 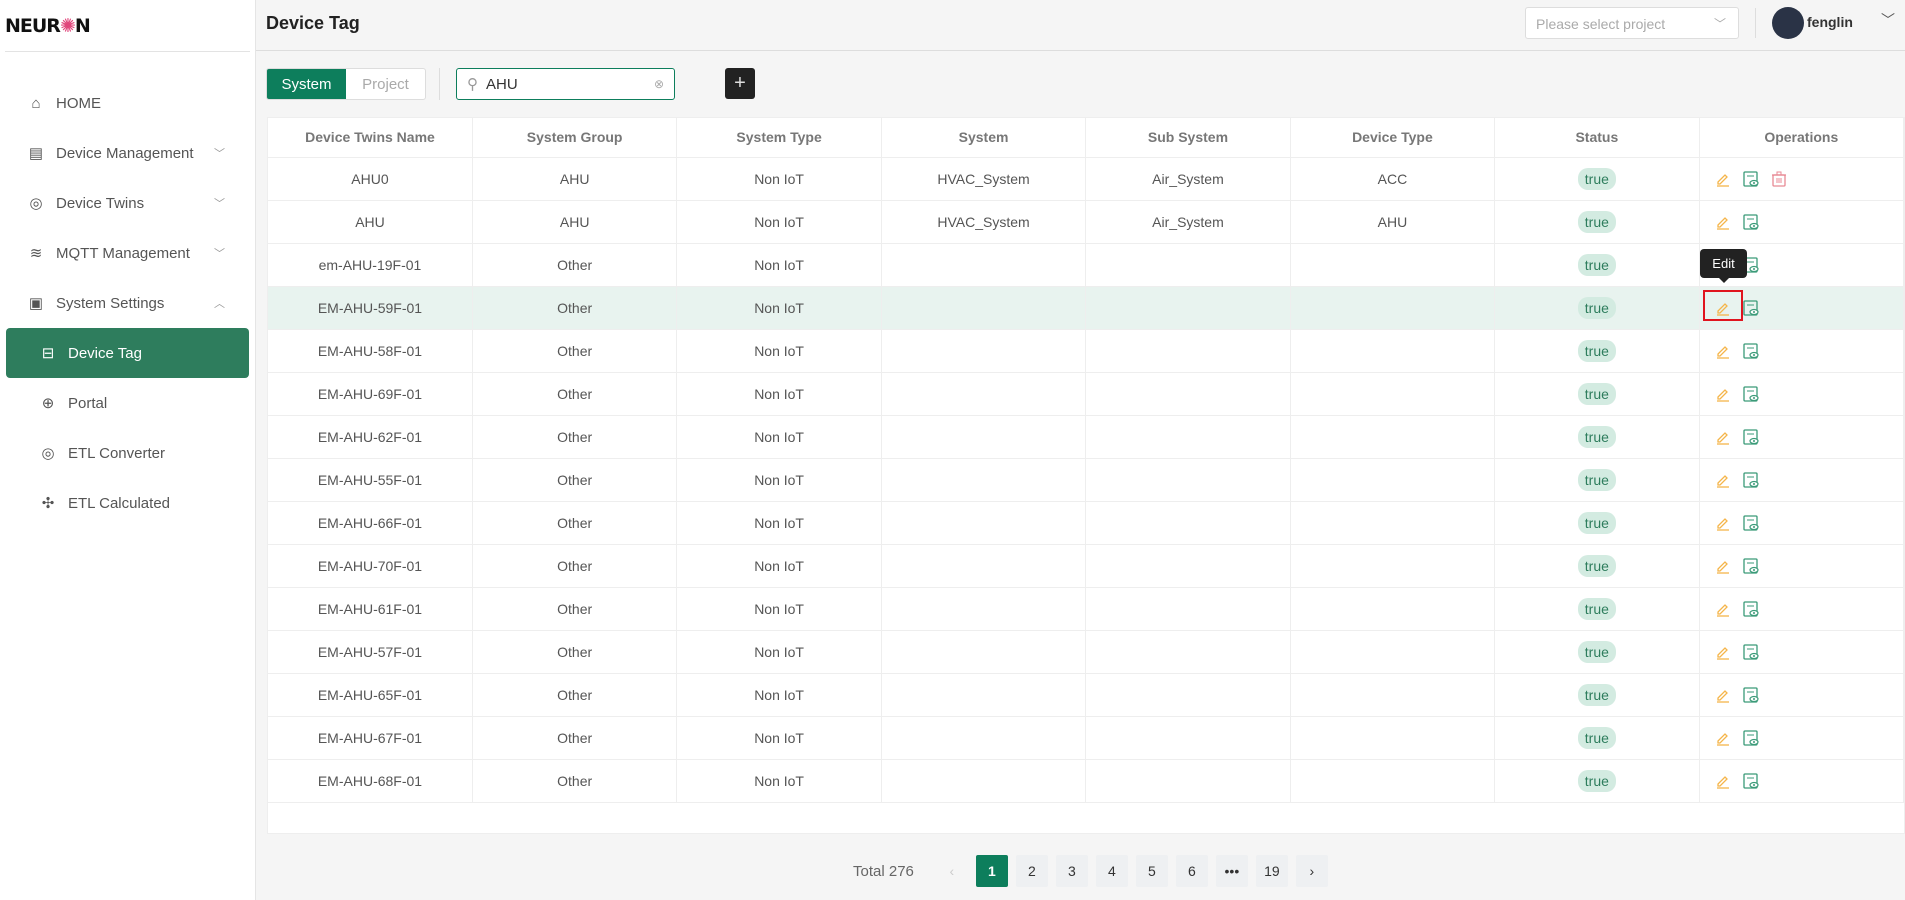 I want to click on avatar, so click(x=1788, y=23).